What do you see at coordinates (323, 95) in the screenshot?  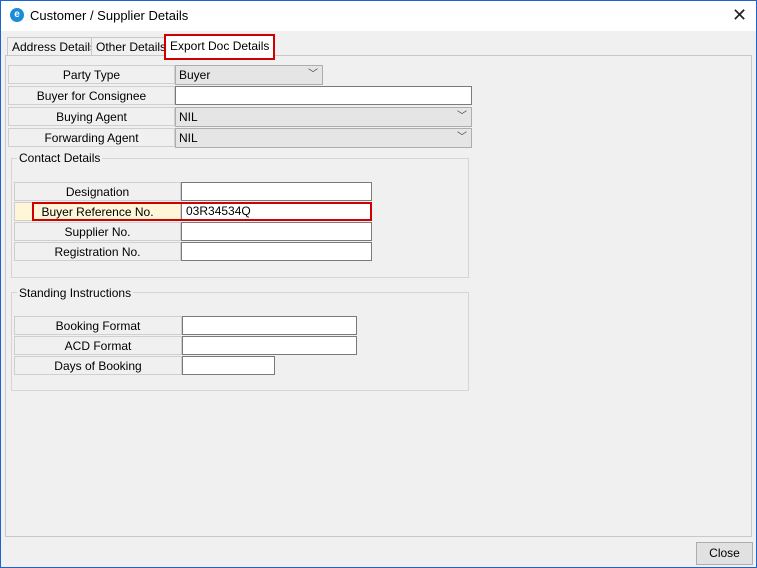 I see `buyer-consignee-field` at bounding box center [323, 95].